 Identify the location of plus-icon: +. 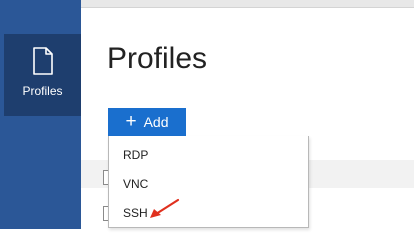
(131, 121).